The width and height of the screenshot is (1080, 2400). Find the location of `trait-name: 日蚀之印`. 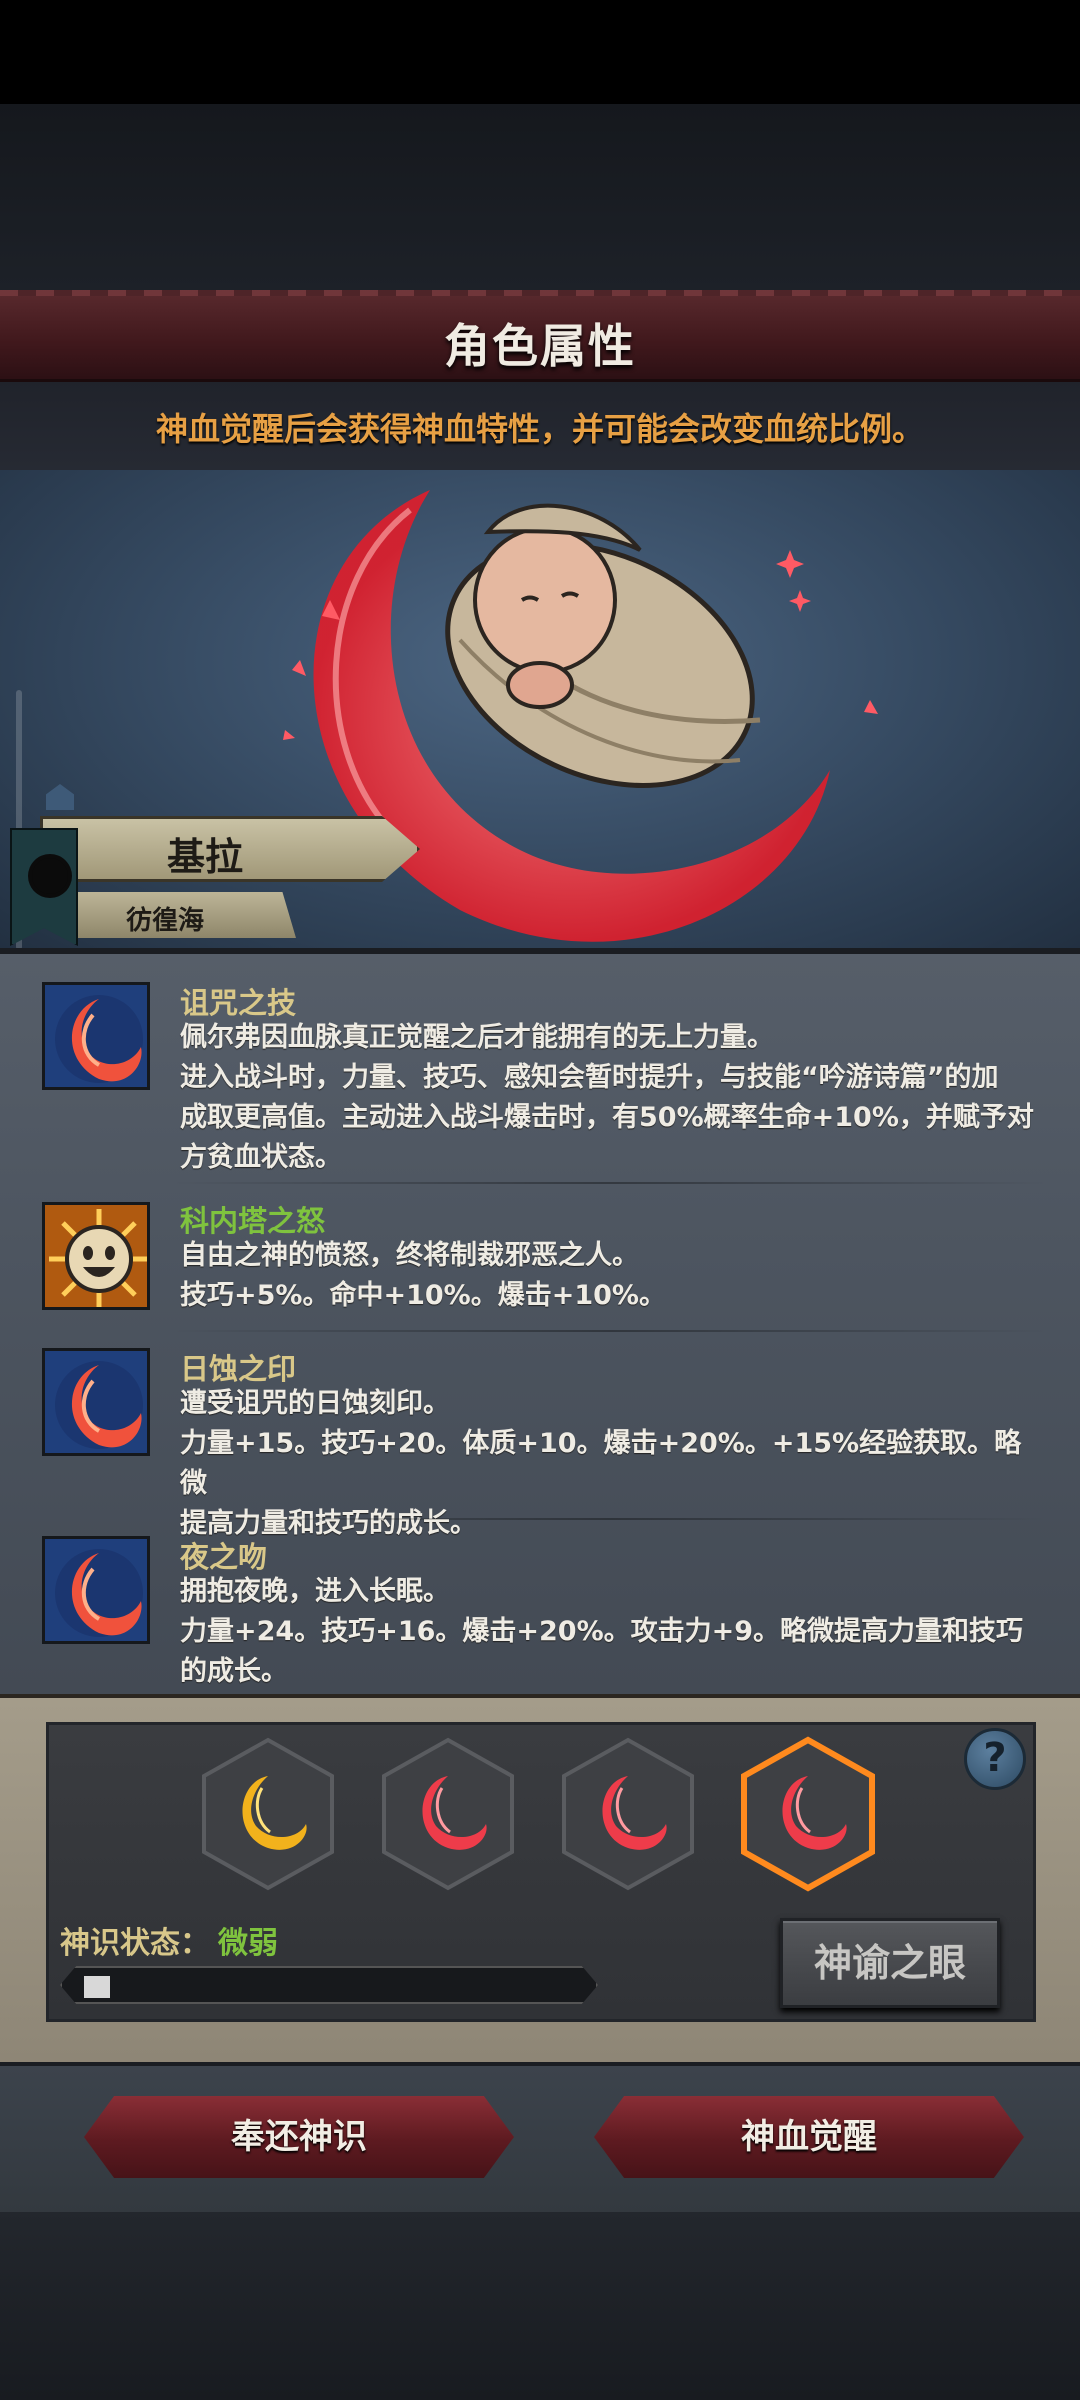

trait-name: 日蚀之印 is located at coordinates (238, 1369).